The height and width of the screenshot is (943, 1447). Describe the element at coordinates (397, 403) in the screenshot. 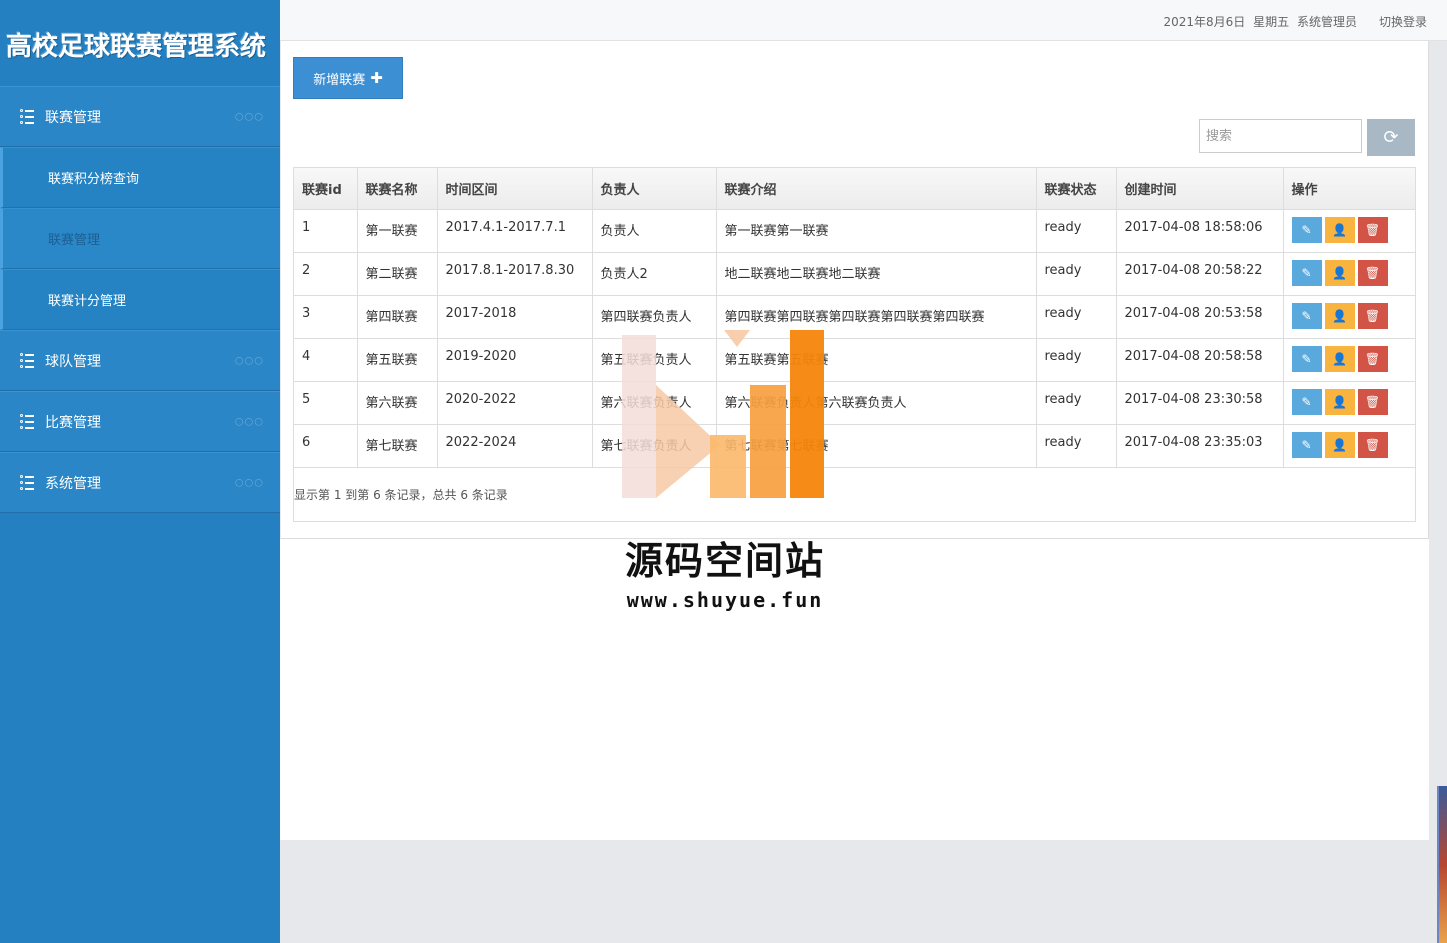

I see `cell-name: 第六联赛` at that location.